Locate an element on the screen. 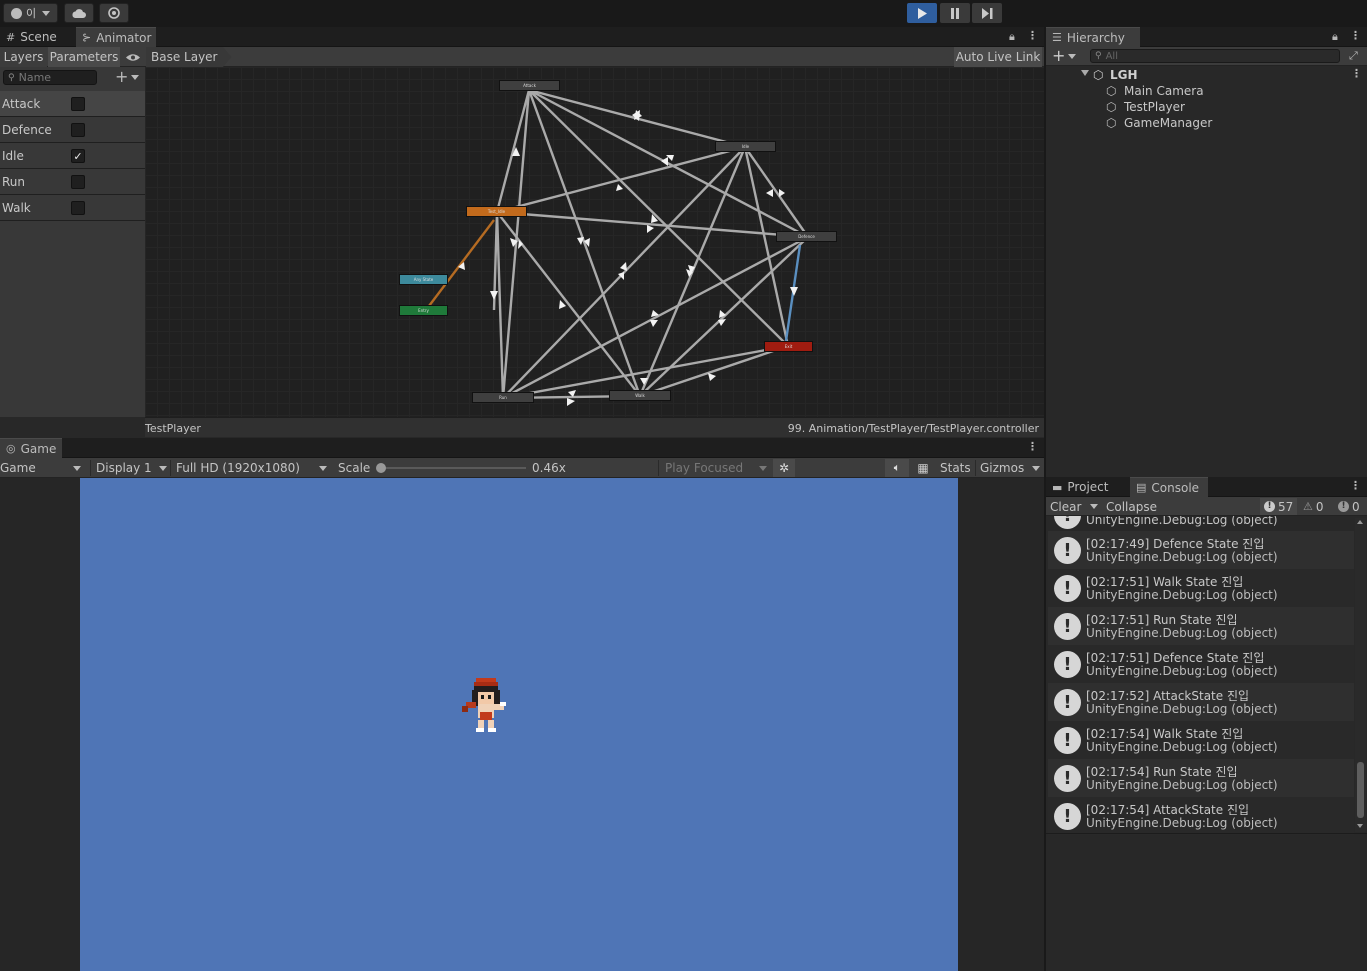 The width and height of the screenshot is (1367, 971). console-divider is located at coordinates (1206, 833).